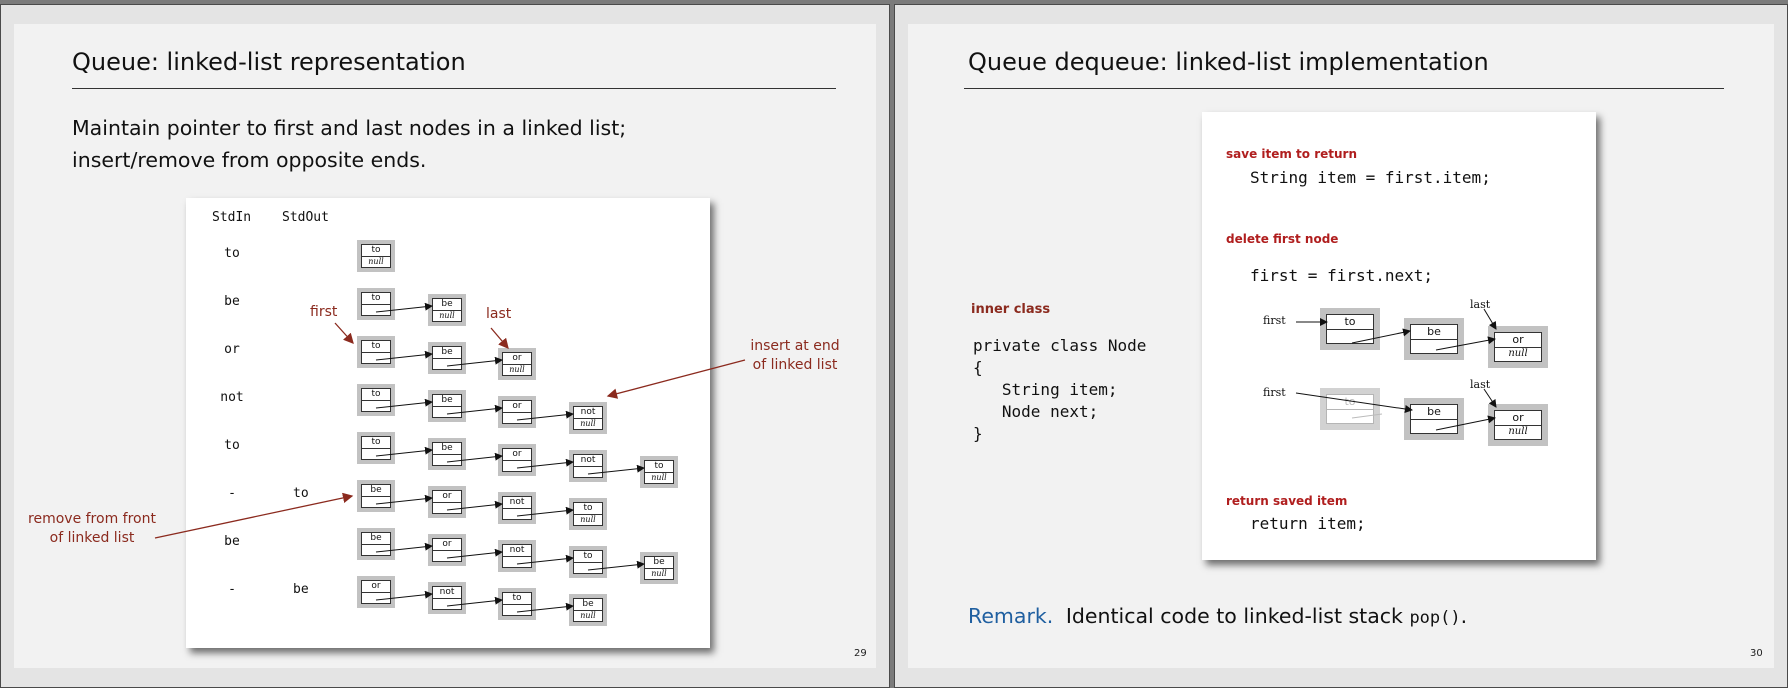 The width and height of the screenshot is (1788, 688). What do you see at coordinates (1237, 616) in the screenshot?
I see `remark-text: Identical code to linked-list stack` at bounding box center [1237, 616].